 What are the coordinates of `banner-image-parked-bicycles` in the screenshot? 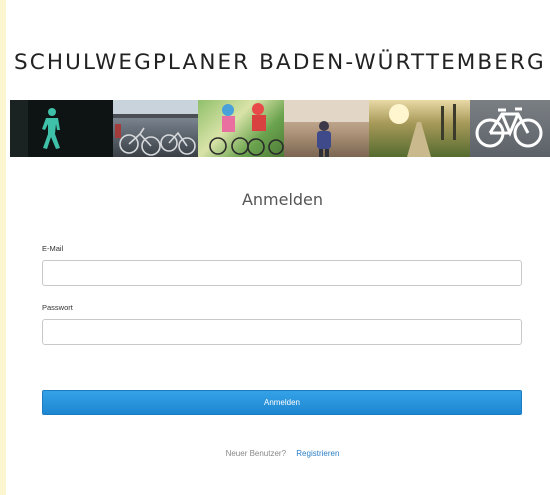 It's located at (155, 128).